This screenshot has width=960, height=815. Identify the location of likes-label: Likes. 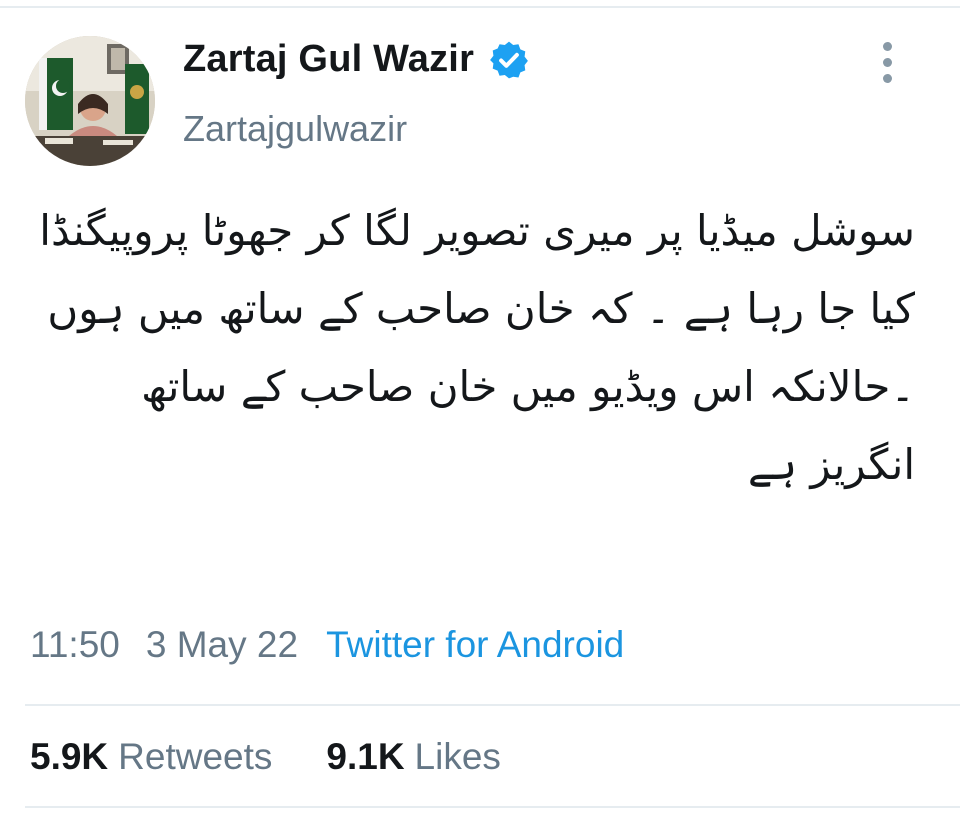
(457, 756).